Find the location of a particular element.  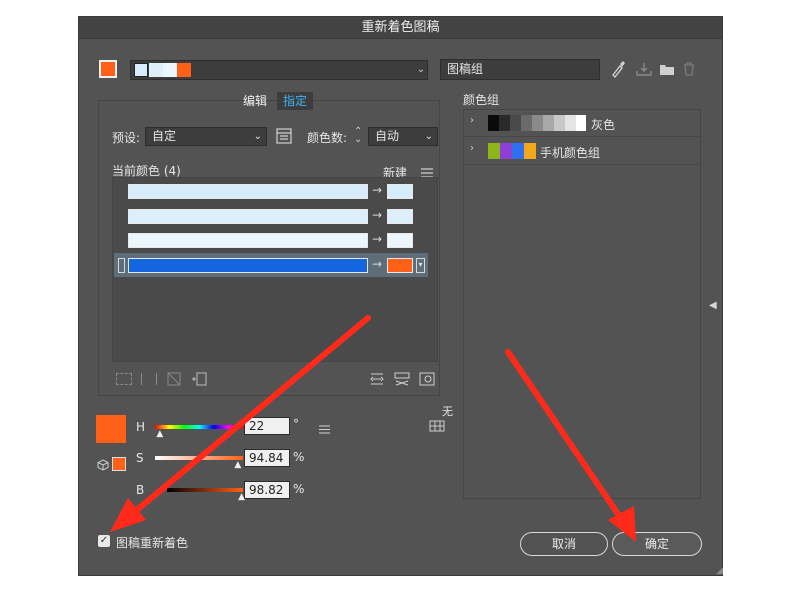

annotation-arrow-left is located at coordinates (240, 423).